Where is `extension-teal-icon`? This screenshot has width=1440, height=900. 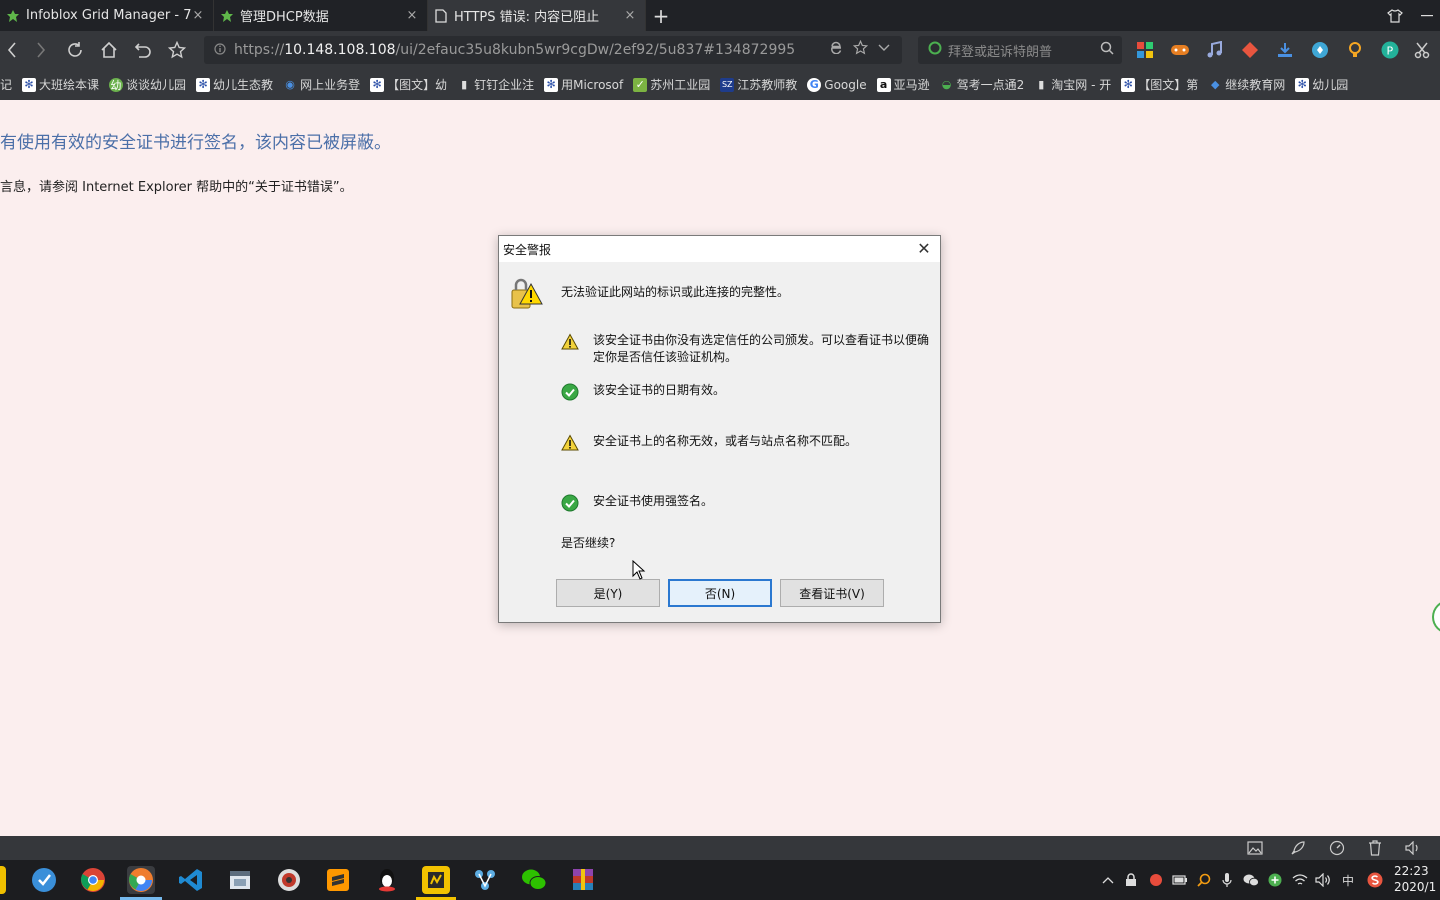
extension-teal-icon is located at coordinates (1320, 50).